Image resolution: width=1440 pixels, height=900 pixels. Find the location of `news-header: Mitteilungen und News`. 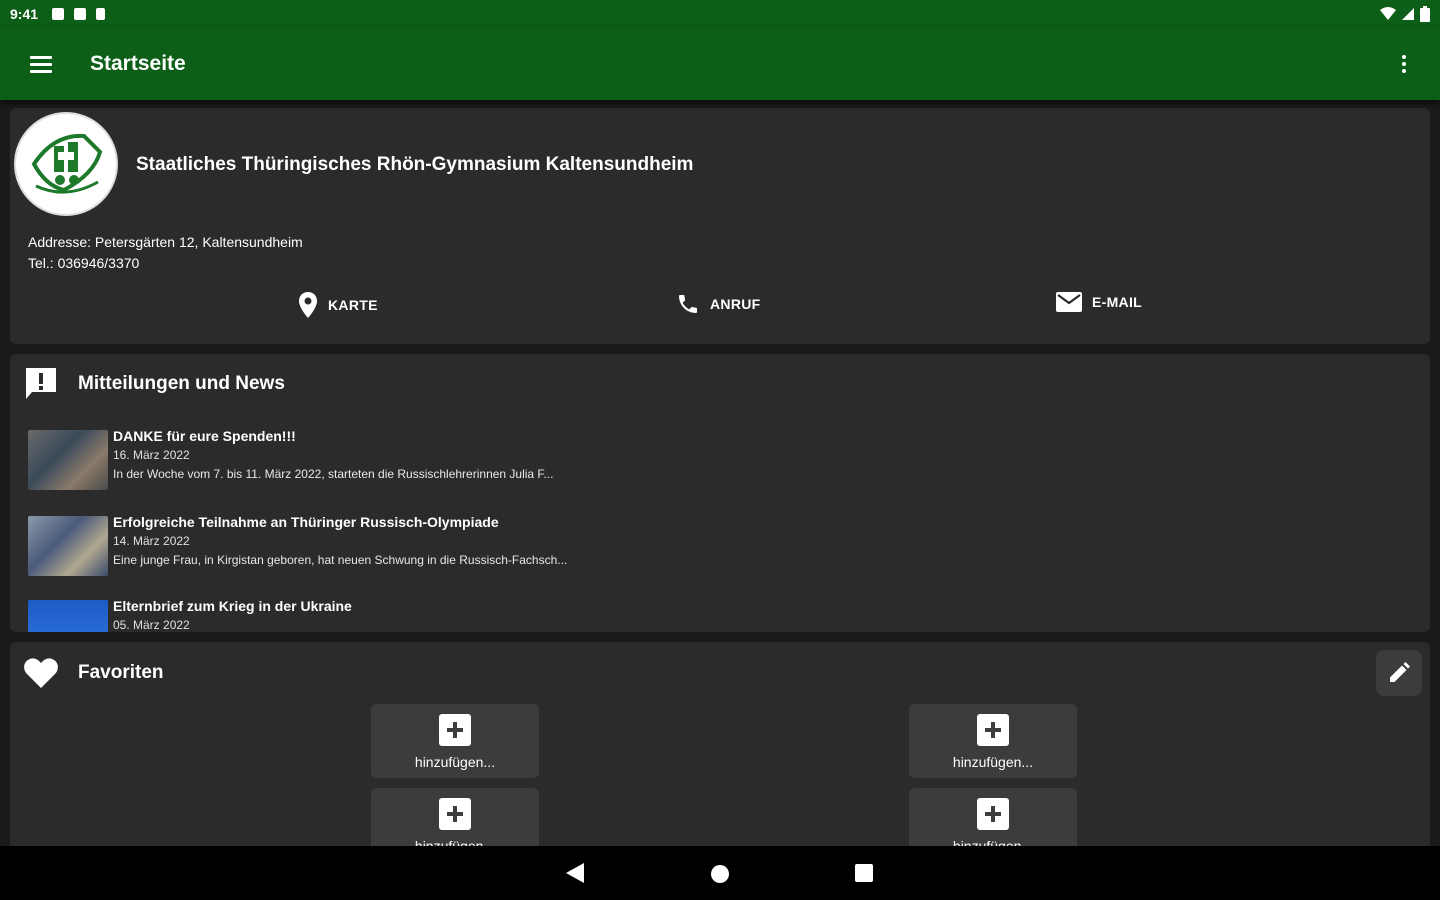

news-header: Mitteilungen und News is located at coordinates (154, 384).